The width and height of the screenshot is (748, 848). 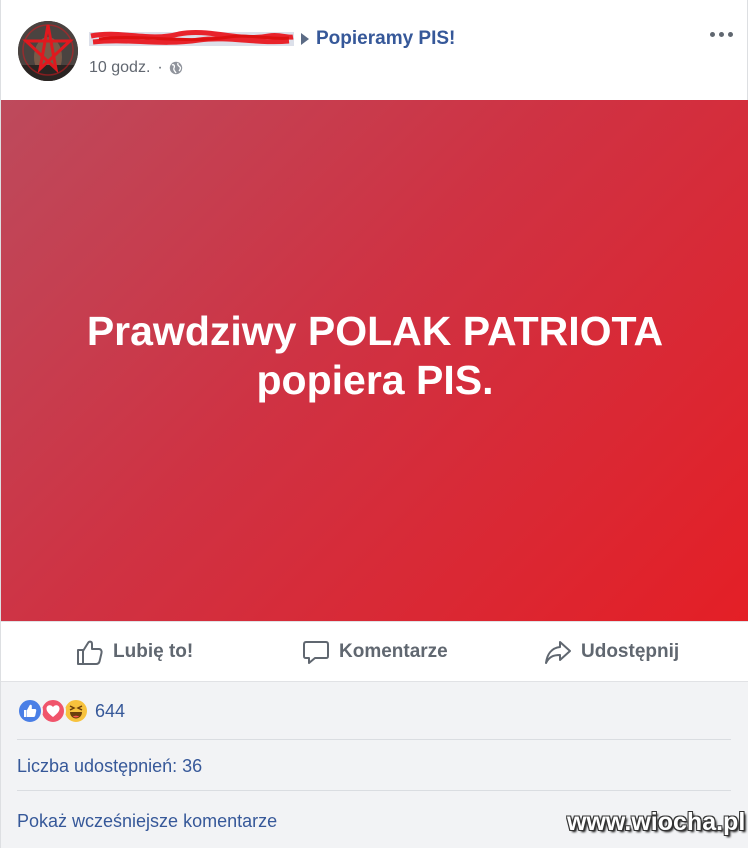 I want to click on like-reaction-icon, so click(x=30, y=711).